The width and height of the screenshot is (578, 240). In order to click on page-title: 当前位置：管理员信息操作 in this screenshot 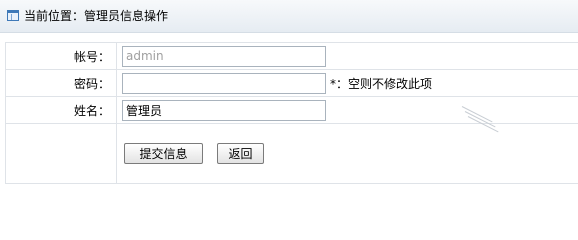, I will do `click(96, 16)`.